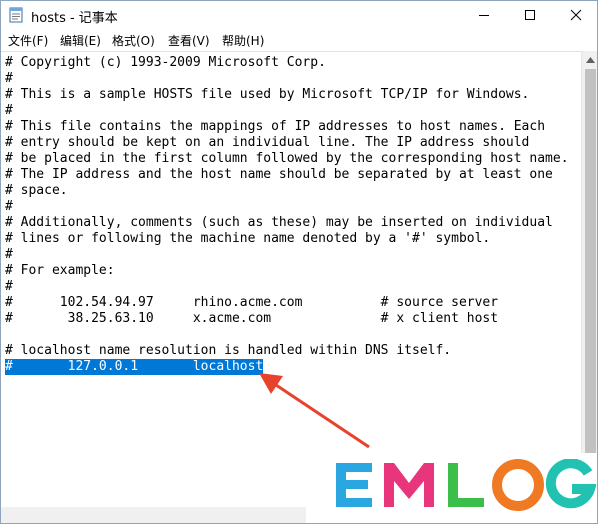 This screenshot has width=598, height=524. I want to click on logo-letter-m, so click(409, 485).